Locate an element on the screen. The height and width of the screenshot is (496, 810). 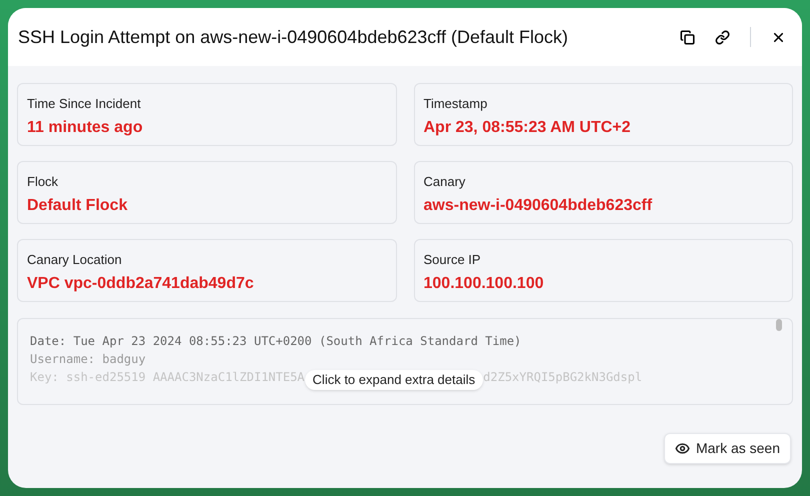
detail-line: Date: Tue Apr 23 2024 08:55:23 UTC+0200 (South Africa Standard Time) is located at coordinates (276, 341).